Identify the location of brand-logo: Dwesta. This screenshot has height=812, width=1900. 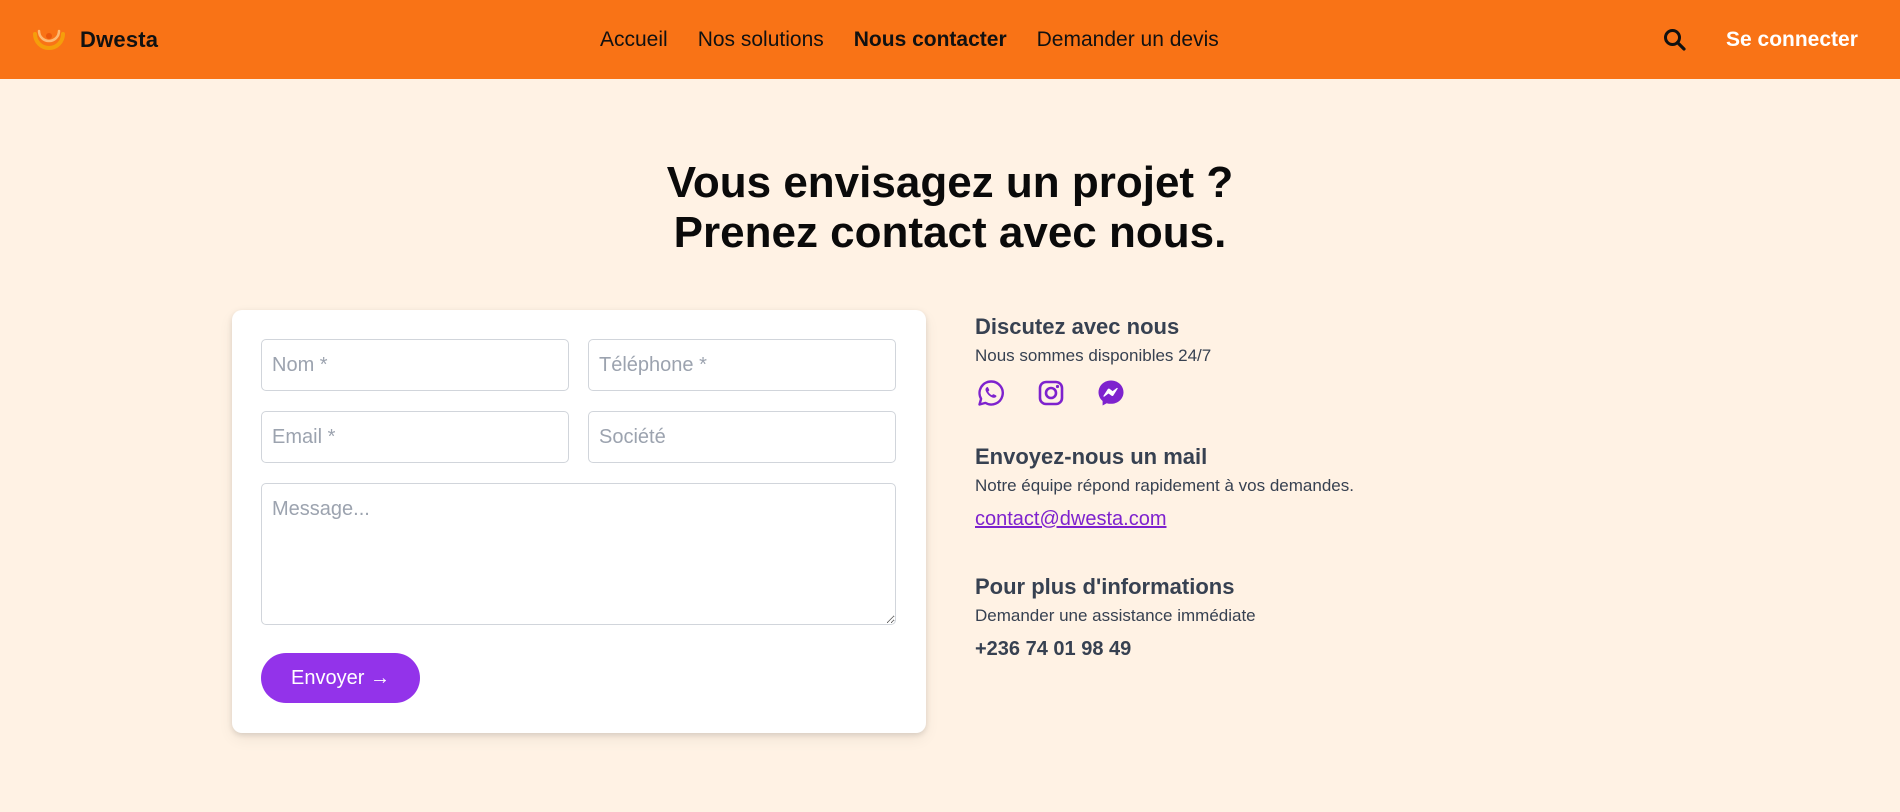
(94, 40).